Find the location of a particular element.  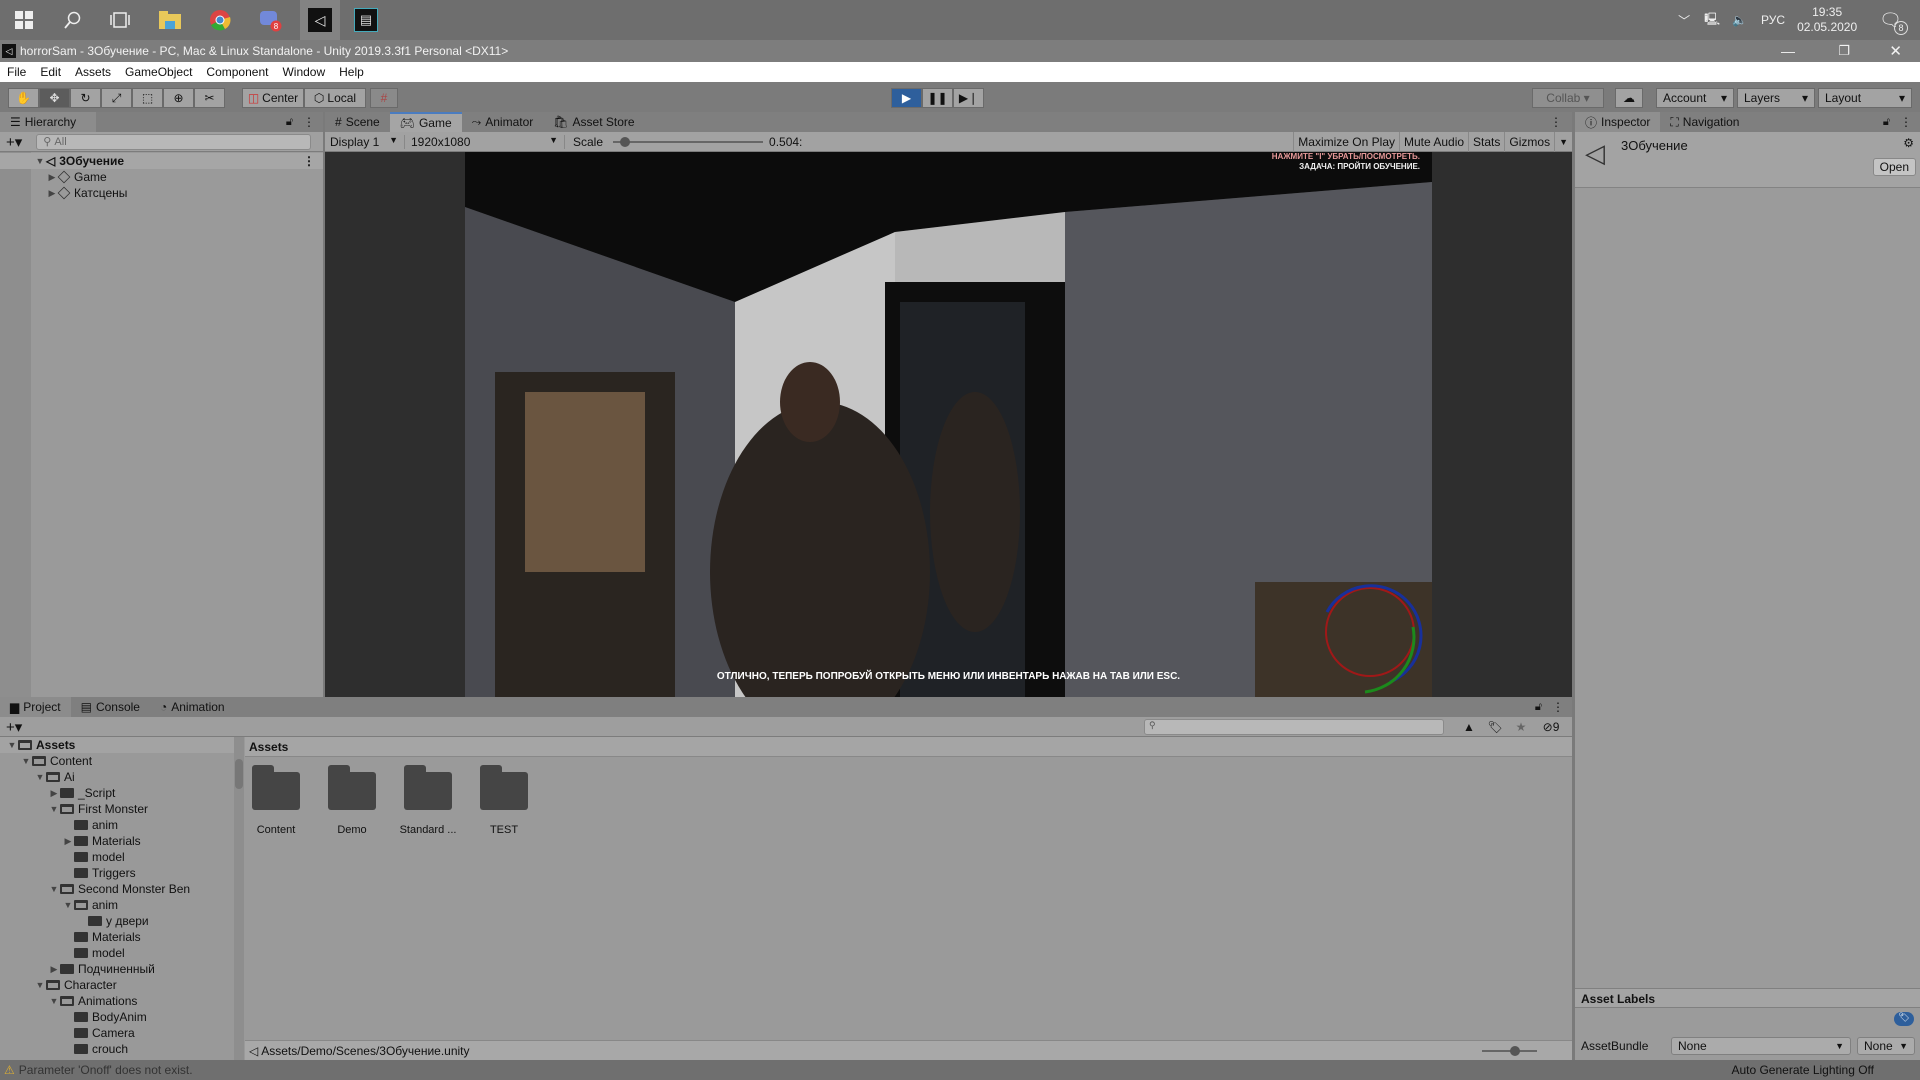

snap-toggle: # is located at coordinates (384, 98).